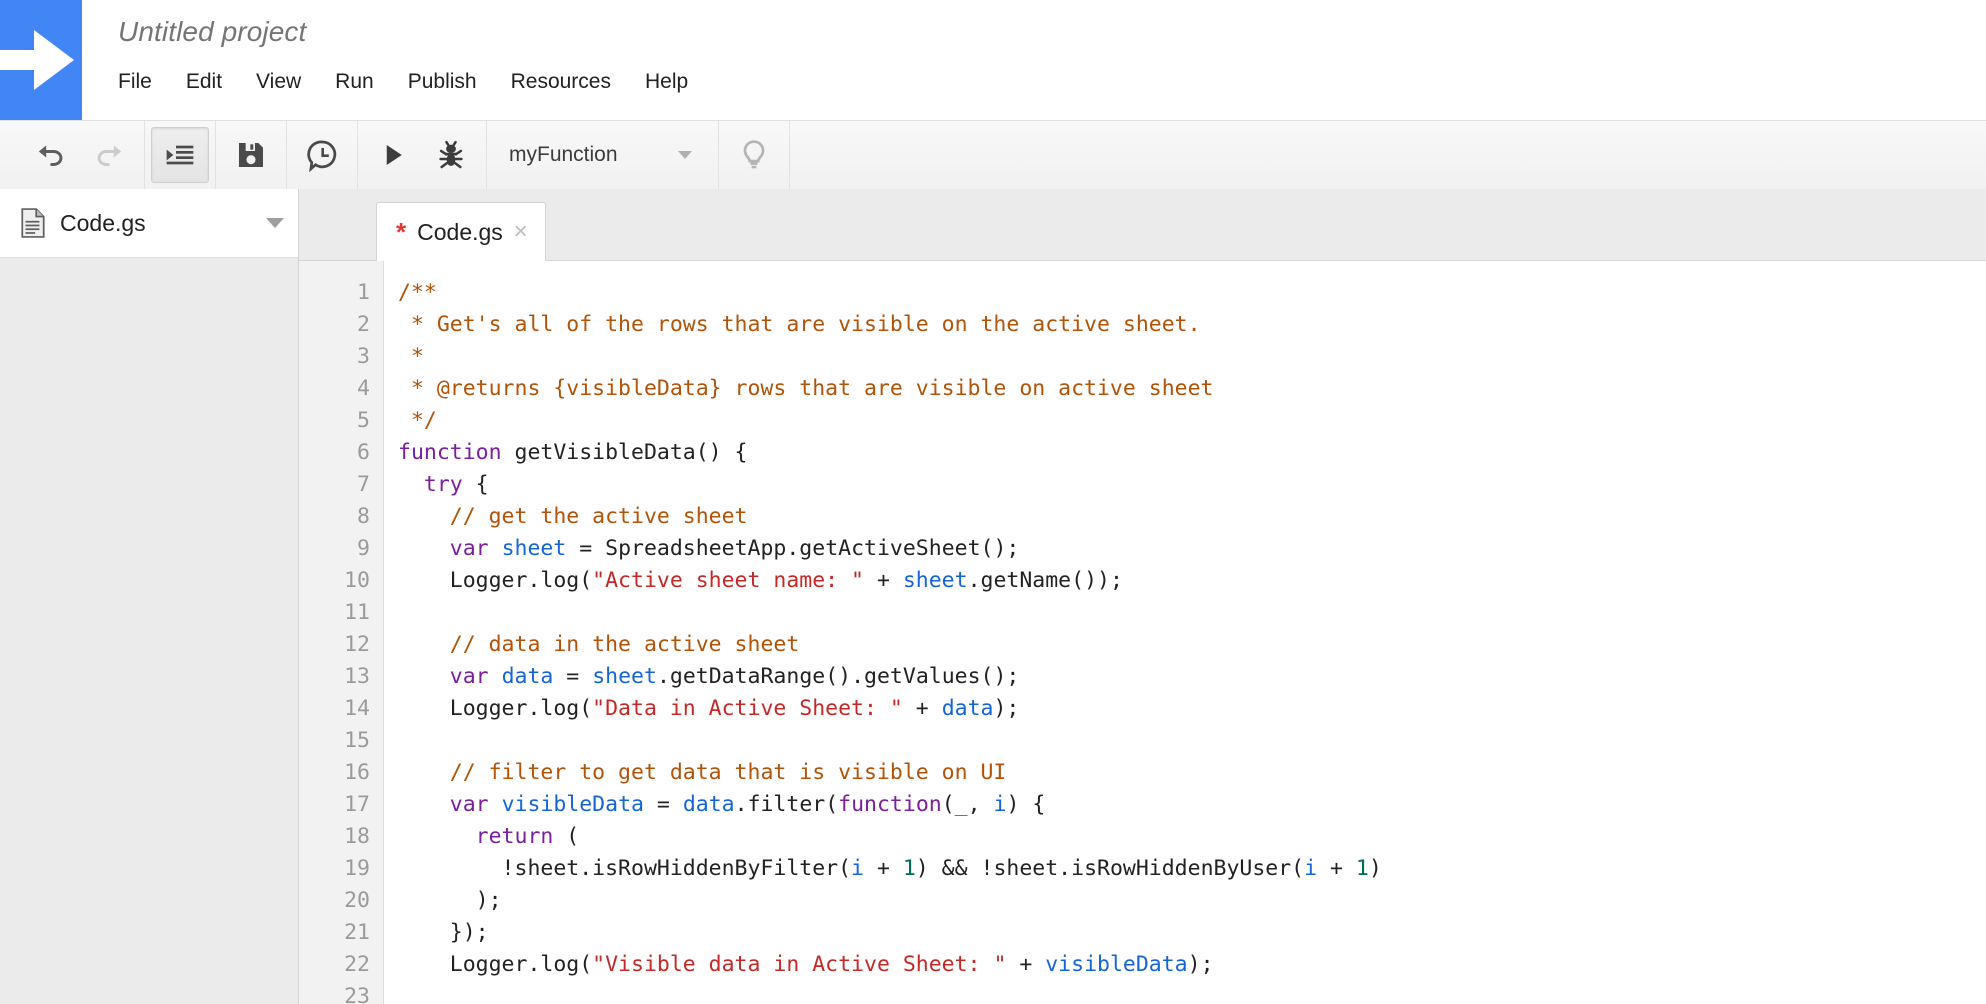  What do you see at coordinates (357, 932) in the screenshot?
I see `line-number: 21` at bounding box center [357, 932].